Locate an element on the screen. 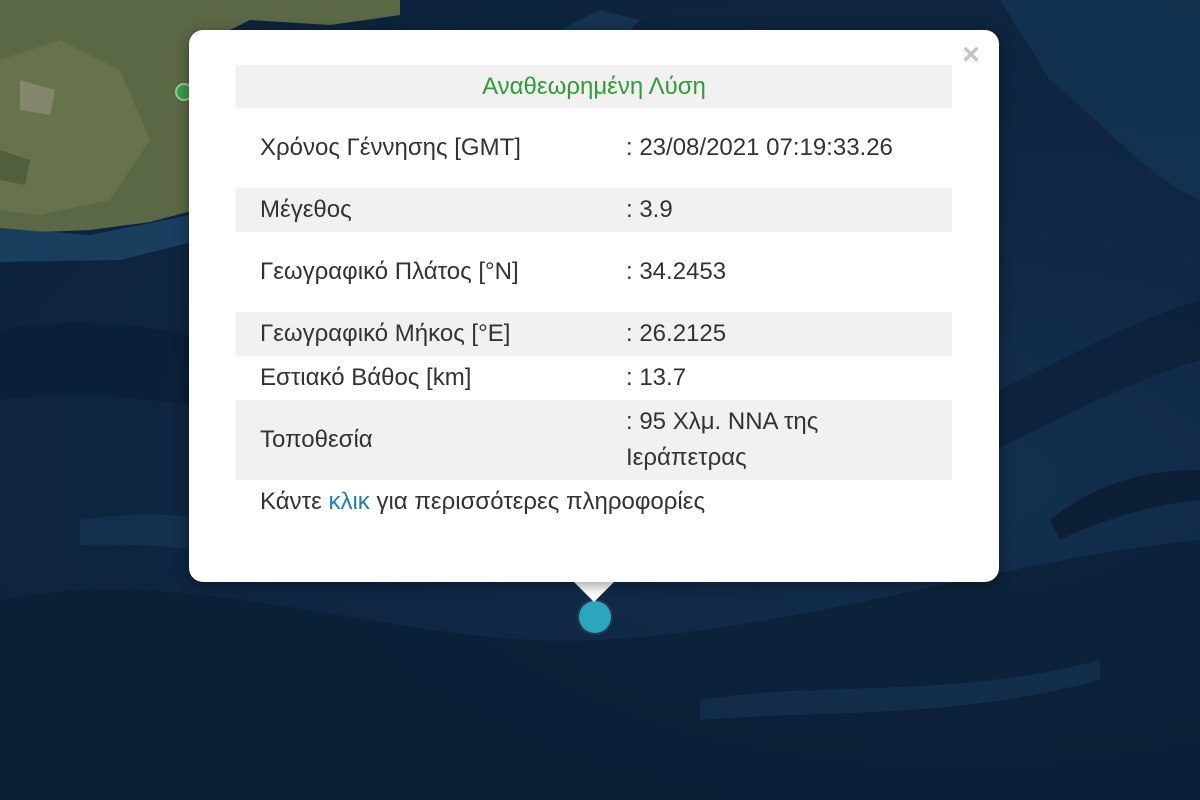  row-label-latitude: Γεωγραφικό Πλάτος [°N] is located at coordinates (389, 271).